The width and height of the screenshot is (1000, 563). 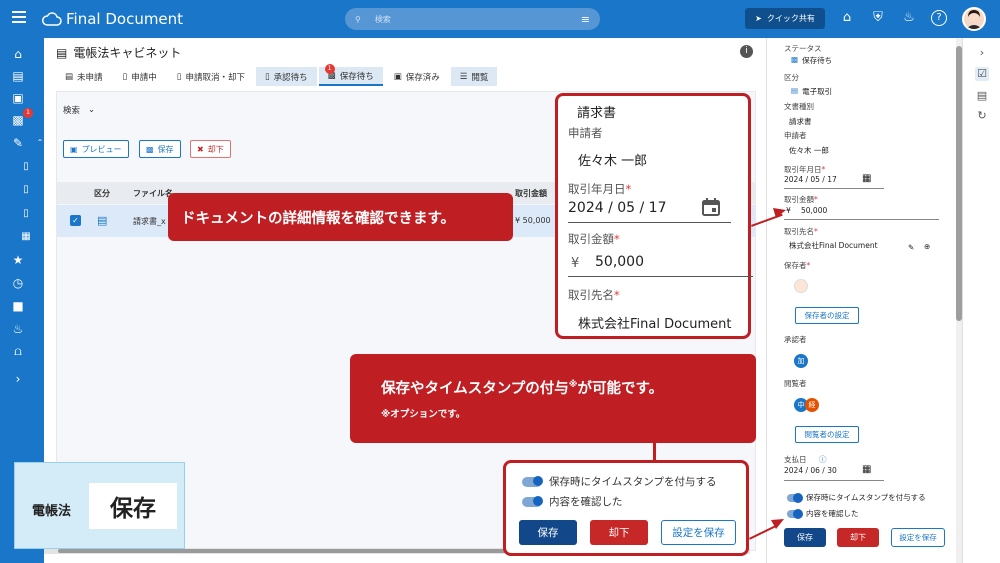 What do you see at coordinates (92, 110) in the screenshot?
I see `chevron-down-icon: ⌄` at bounding box center [92, 110].